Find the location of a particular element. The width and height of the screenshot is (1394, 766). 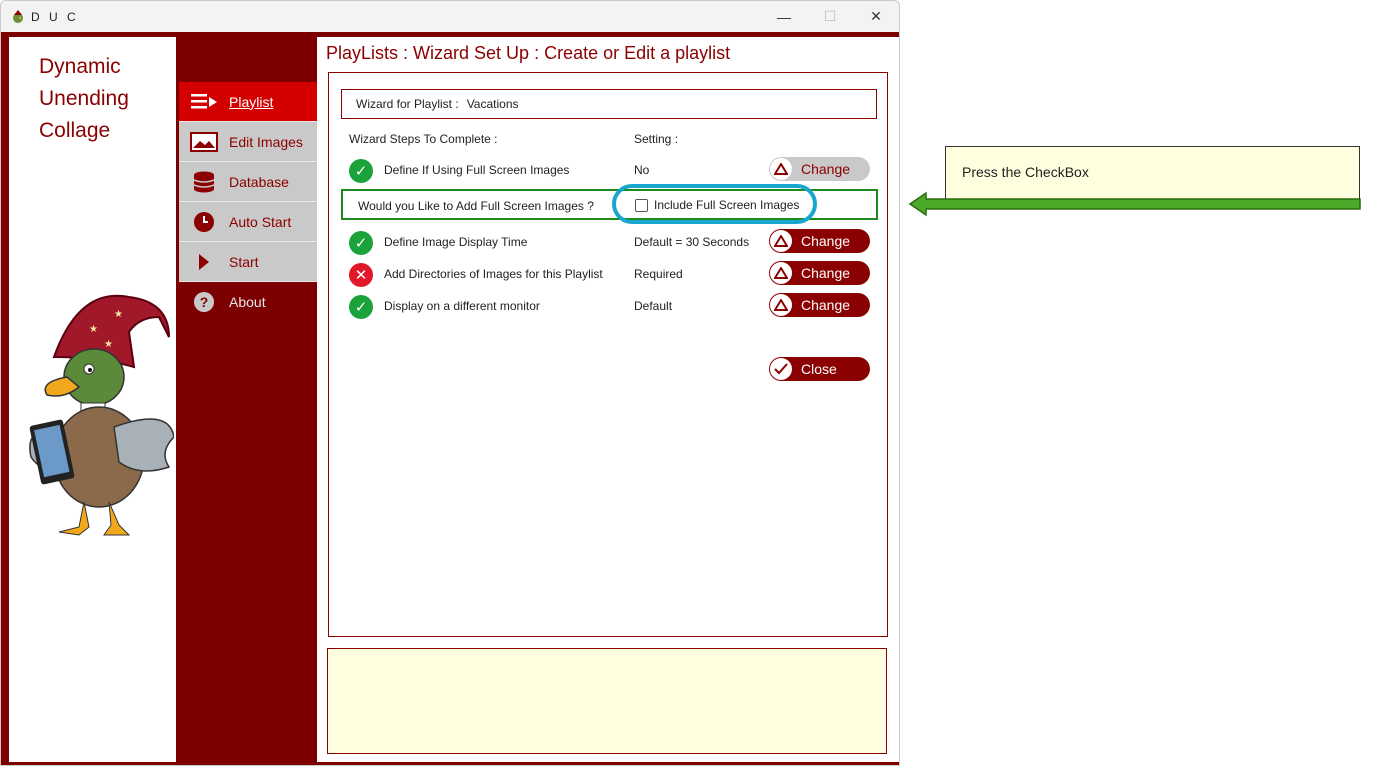

sidebar-item-edit-images: Edit Images is located at coordinates (248, 142).